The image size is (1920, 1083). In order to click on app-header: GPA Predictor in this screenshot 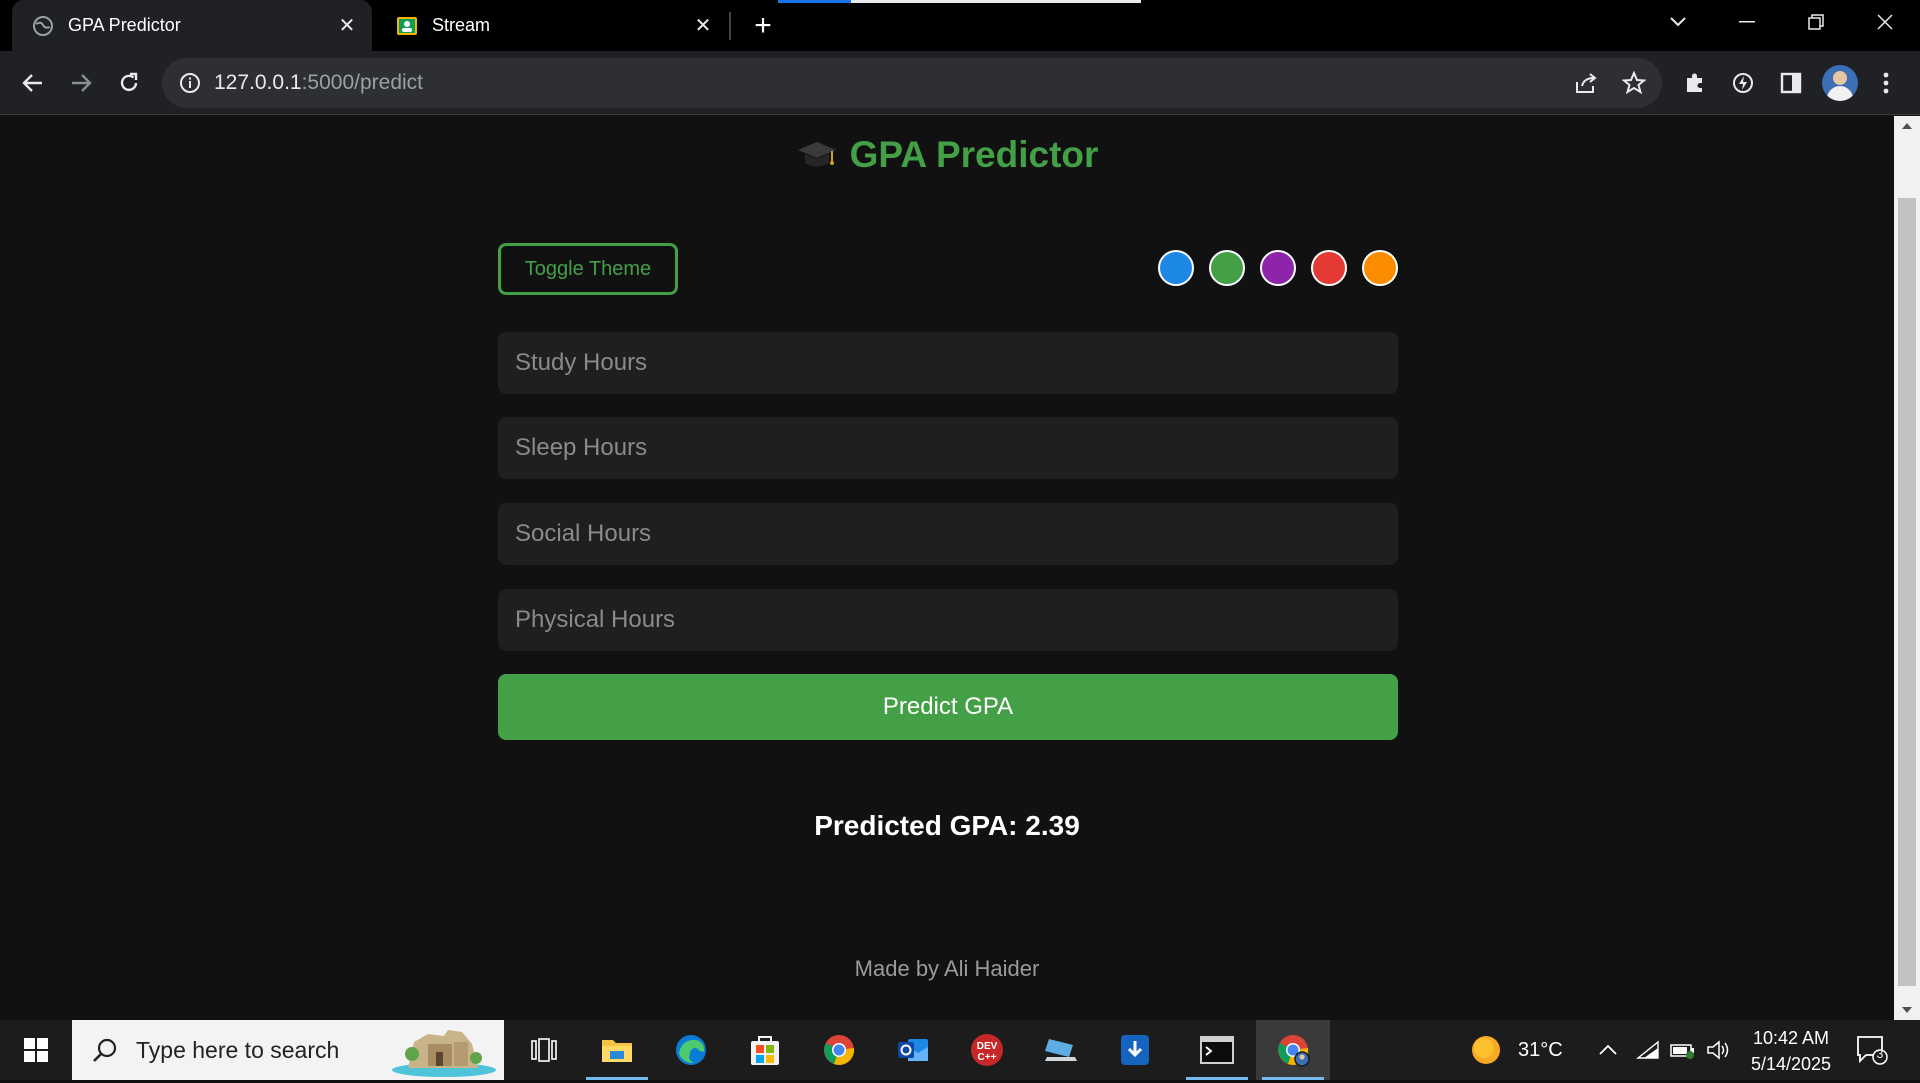, I will do `click(947, 155)`.